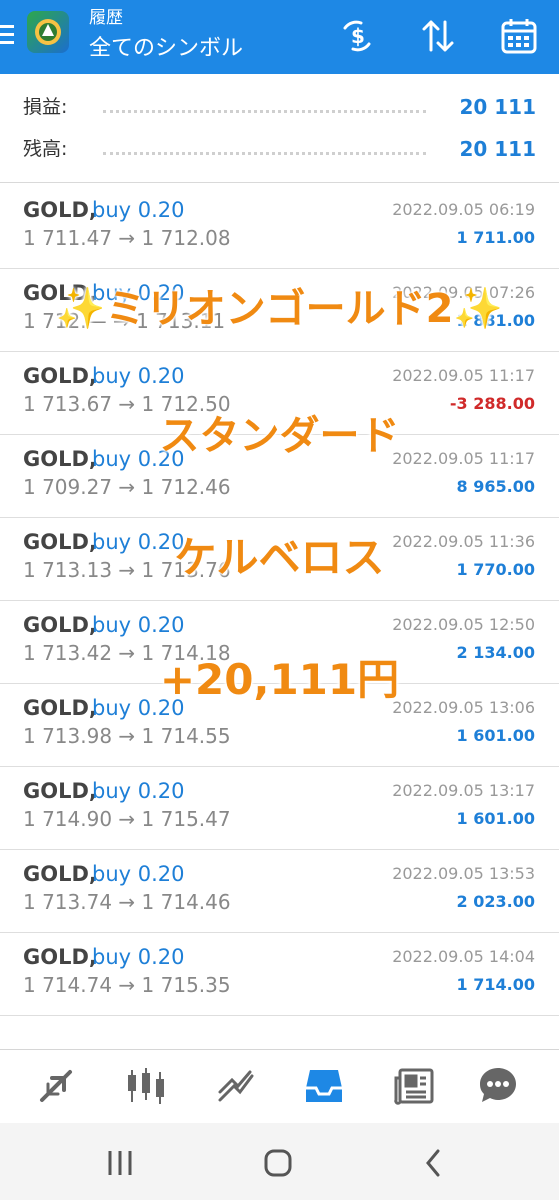 The image size is (559, 1200). What do you see at coordinates (127, 736) in the screenshot?
I see `trade-prices: 1 713.98 → 1 714.55` at bounding box center [127, 736].